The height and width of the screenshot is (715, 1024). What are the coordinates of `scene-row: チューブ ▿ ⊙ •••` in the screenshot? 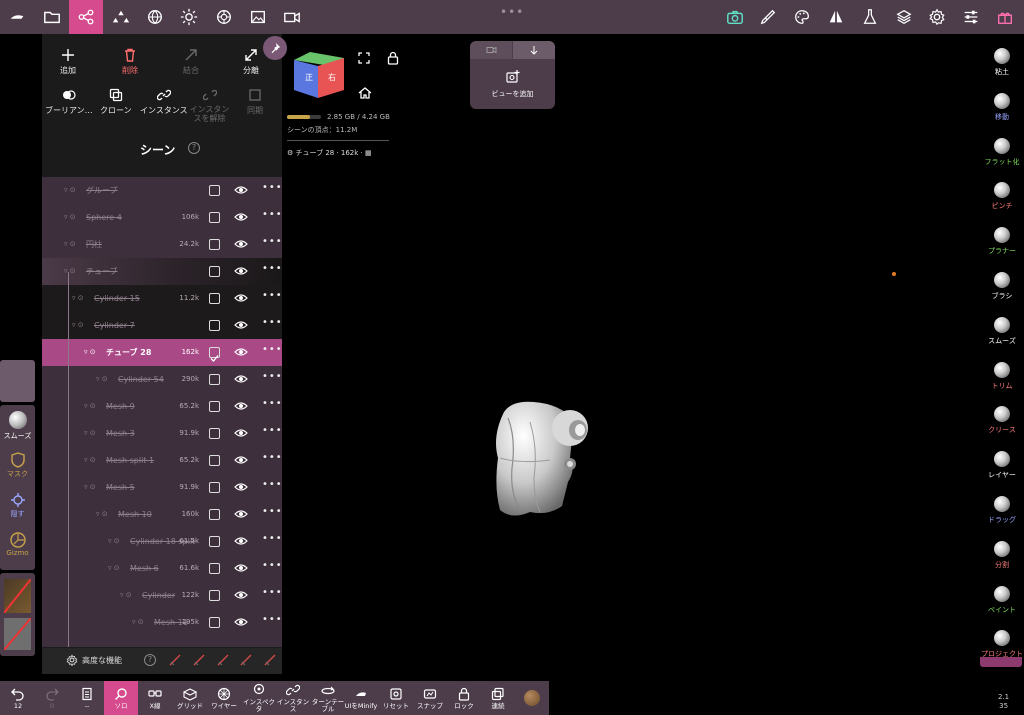 It's located at (162, 271).